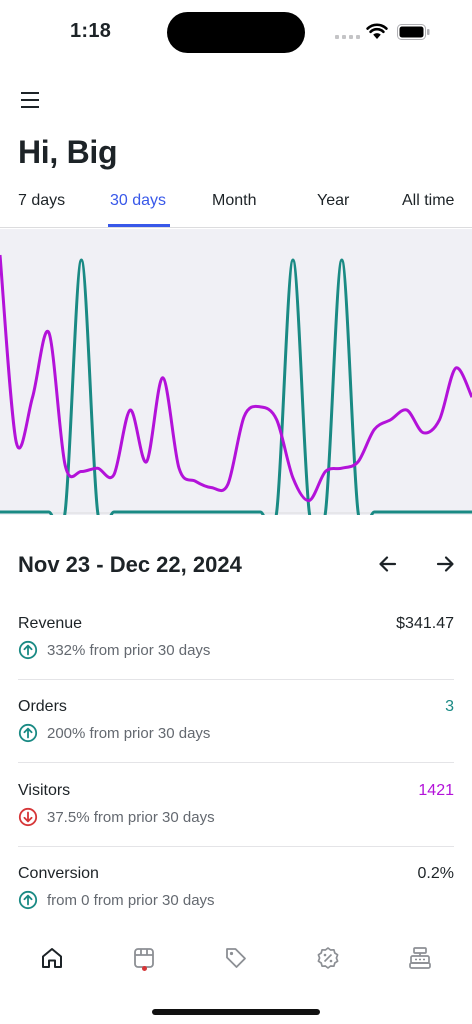 This screenshot has height=1024, width=472. Describe the element at coordinates (236, 740) in the screenshot. I see `stat-orders: Orders 3 200% from prior 30 days` at that location.